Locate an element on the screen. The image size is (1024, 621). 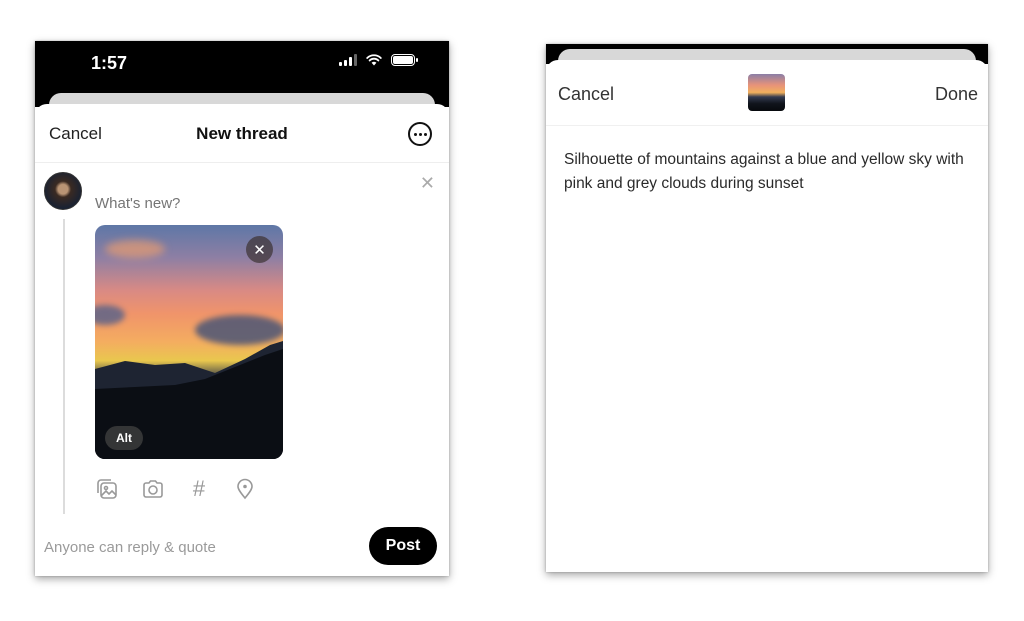
avatar is located at coordinates (63, 191).